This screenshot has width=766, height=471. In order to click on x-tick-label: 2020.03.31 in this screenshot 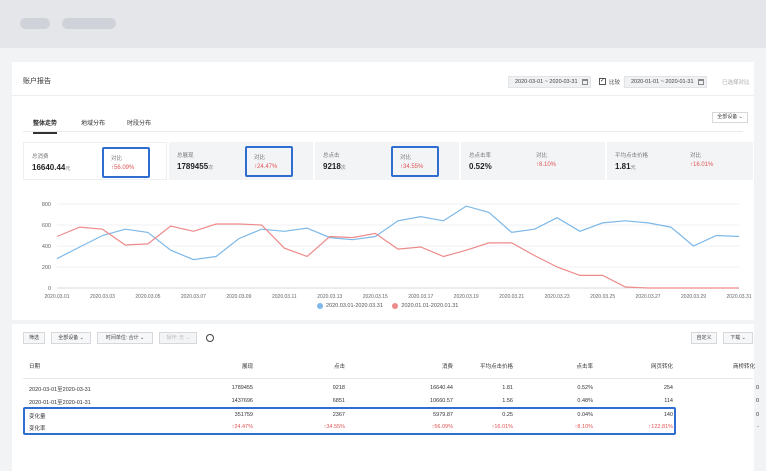, I will do `click(738, 297)`.